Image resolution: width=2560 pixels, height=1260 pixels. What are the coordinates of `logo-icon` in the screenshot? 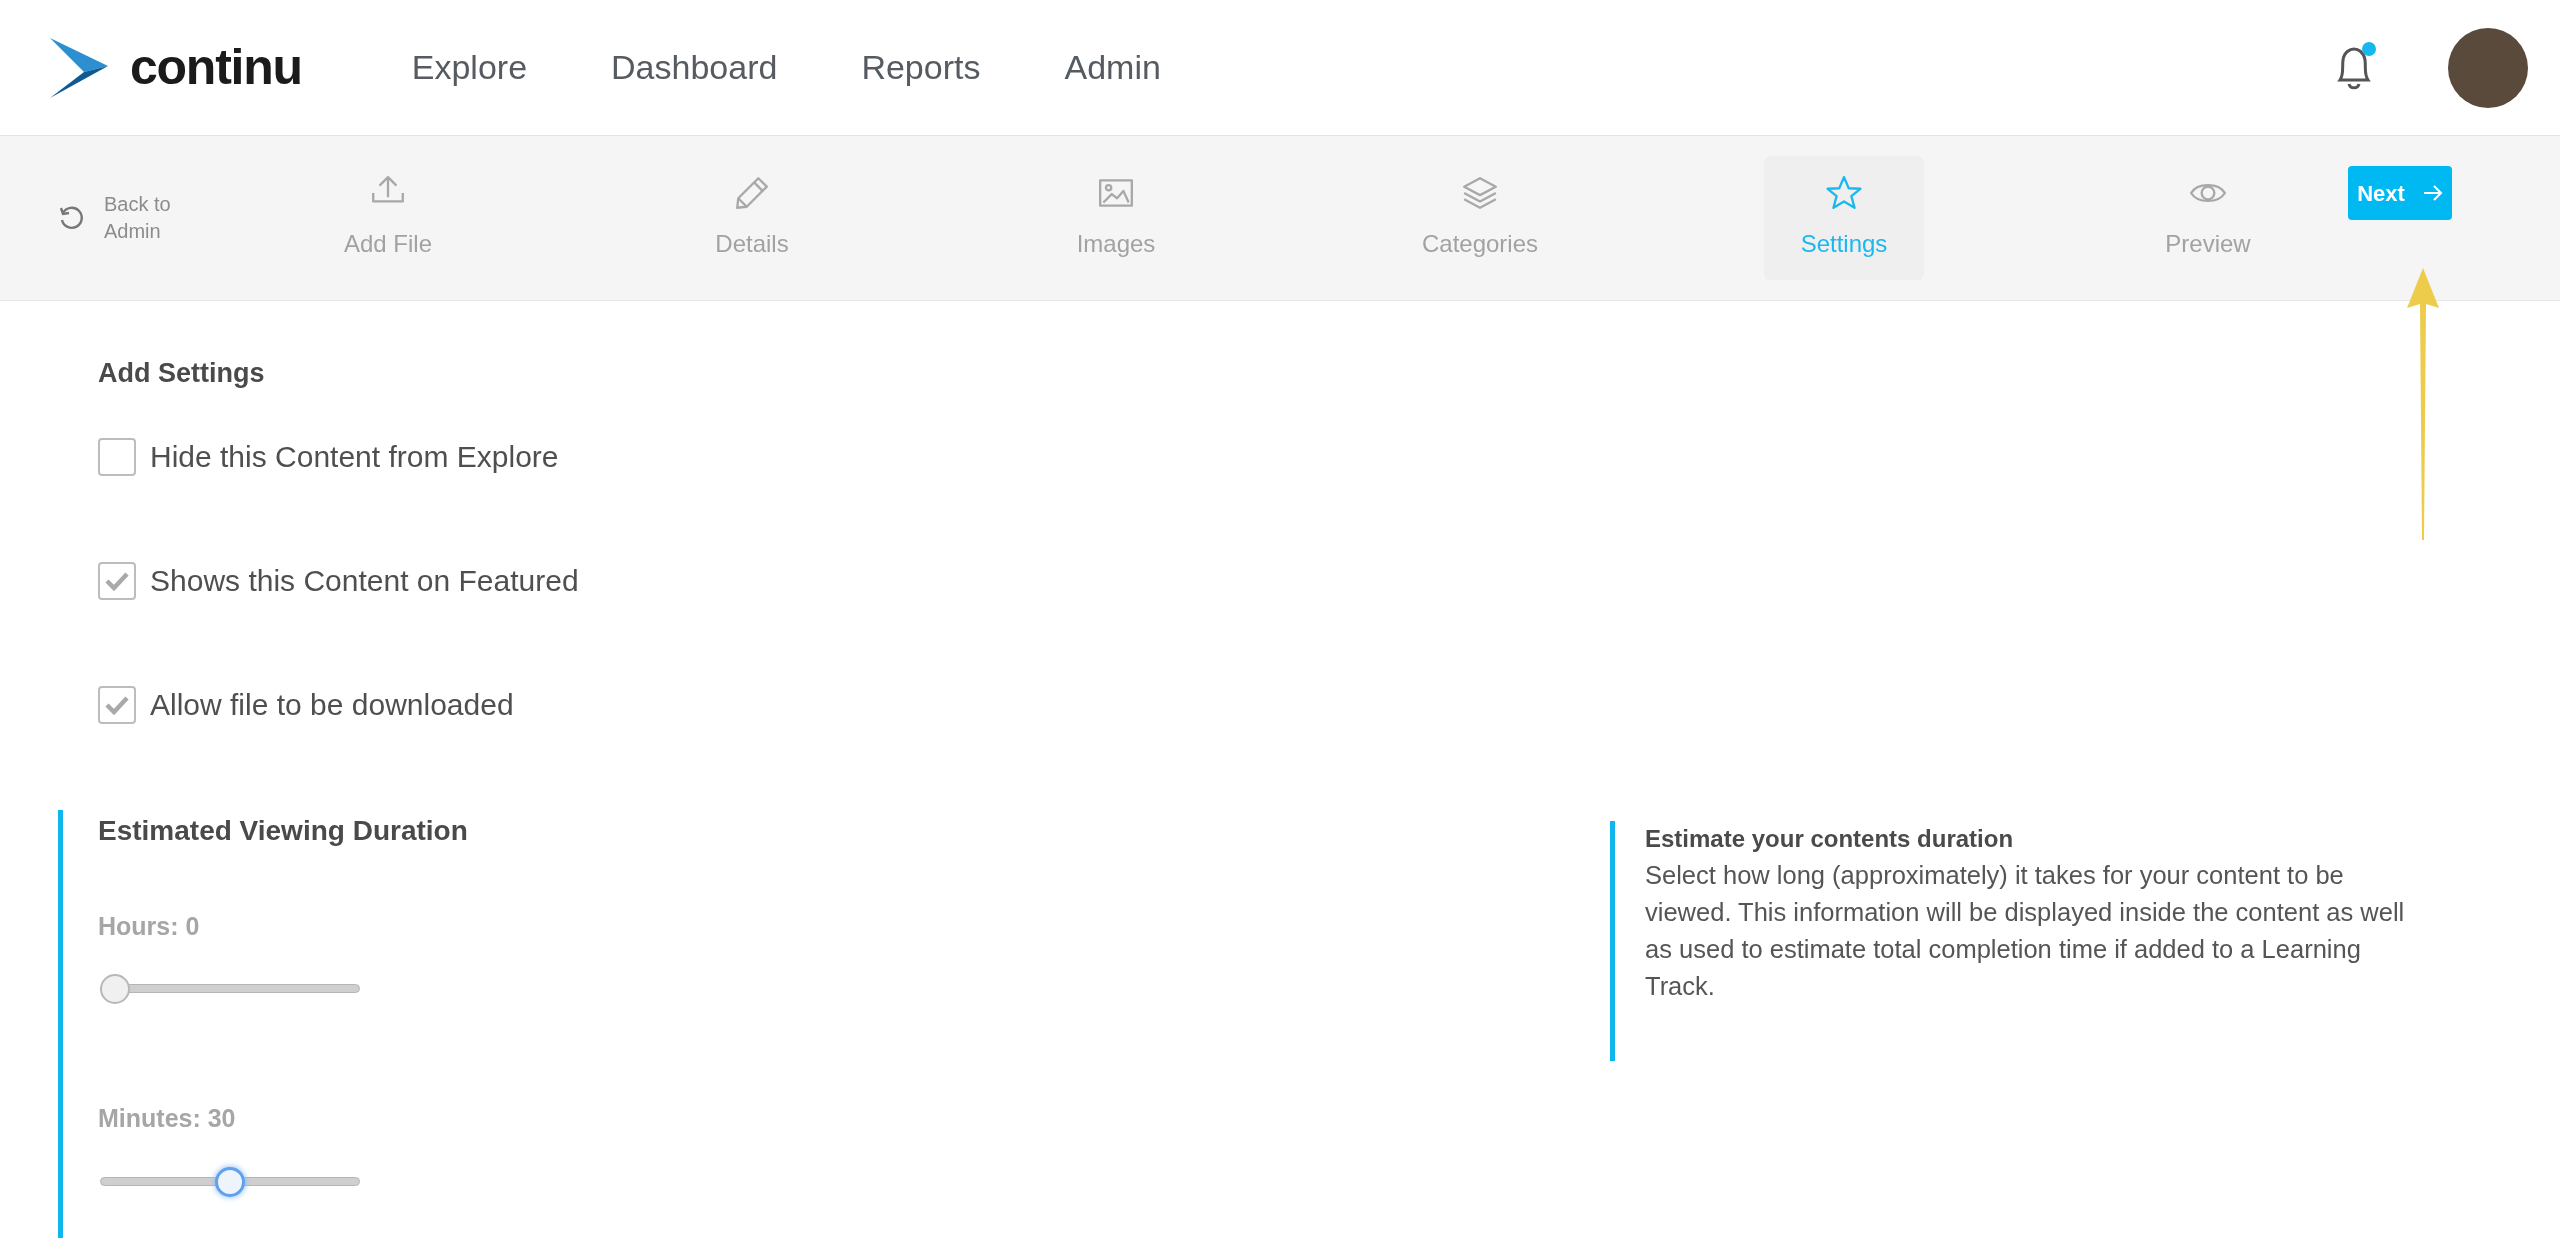 It's located at (79, 67).